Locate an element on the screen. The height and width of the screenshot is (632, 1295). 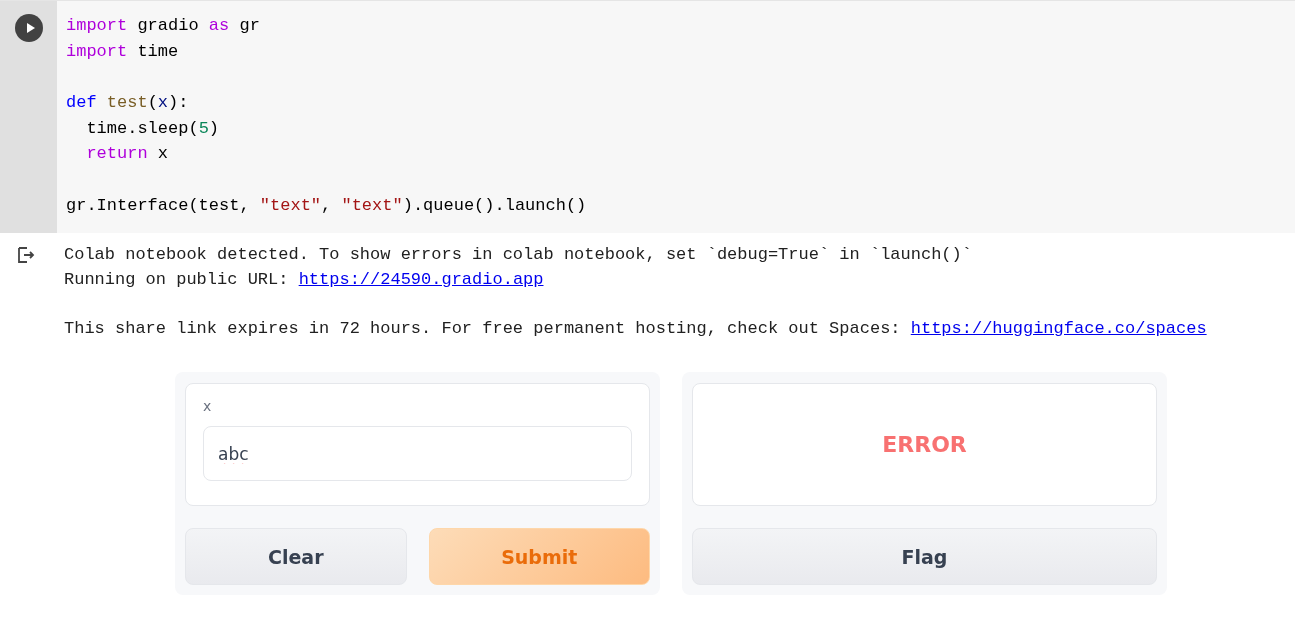
clear-button: Clear is located at coordinates (296, 556).